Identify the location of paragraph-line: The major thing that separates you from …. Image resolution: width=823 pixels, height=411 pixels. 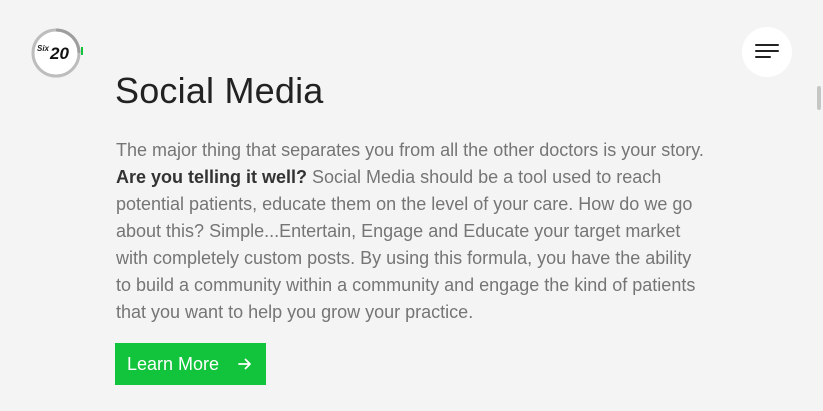
(410, 150).